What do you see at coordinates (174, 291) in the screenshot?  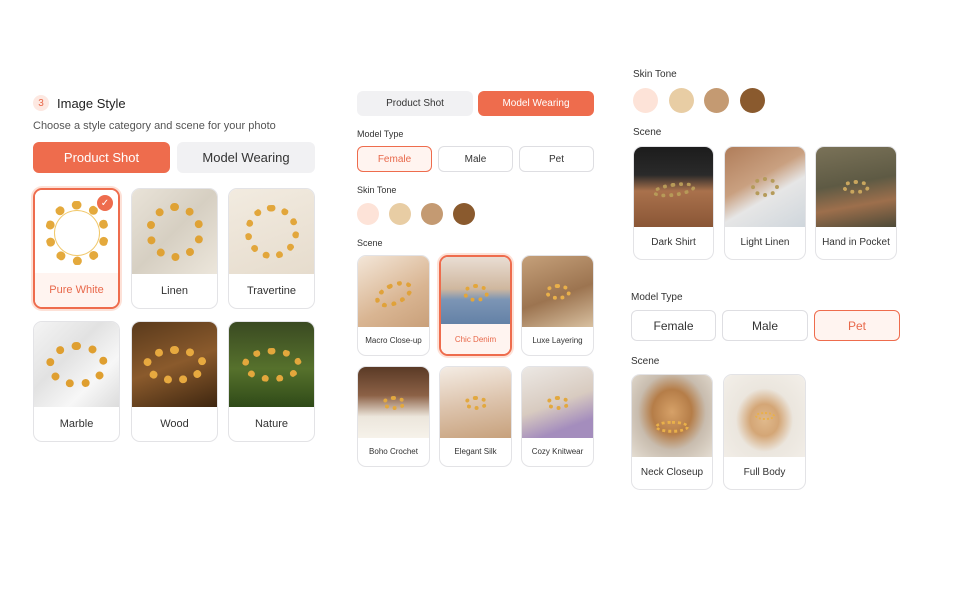 I see `card-label: Linen` at bounding box center [174, 291].